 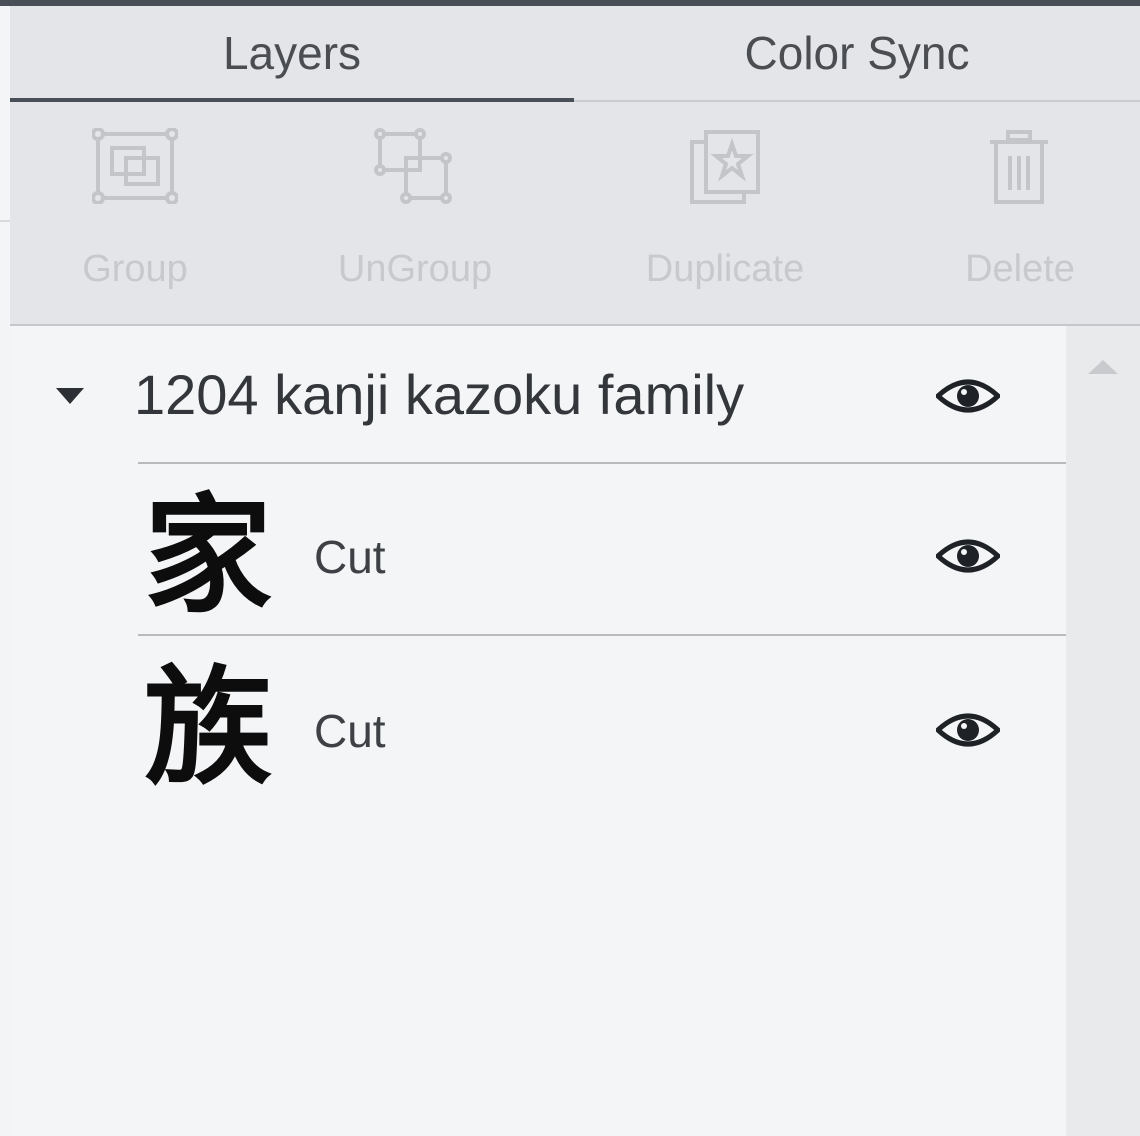 What do you see at coordinates (135, 269) in the screenshot?
I see `group-button-label: Group` at bounding box center [135, 269].